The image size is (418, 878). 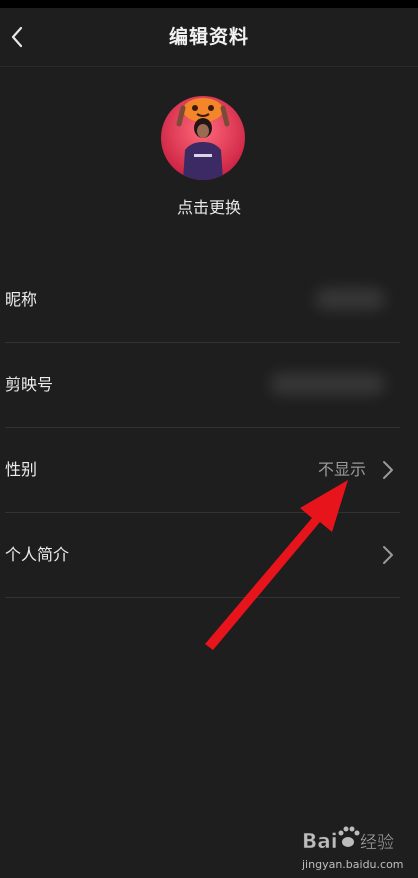 I want to click on jianying-id-value-blurred, so click(x=327, y=384).